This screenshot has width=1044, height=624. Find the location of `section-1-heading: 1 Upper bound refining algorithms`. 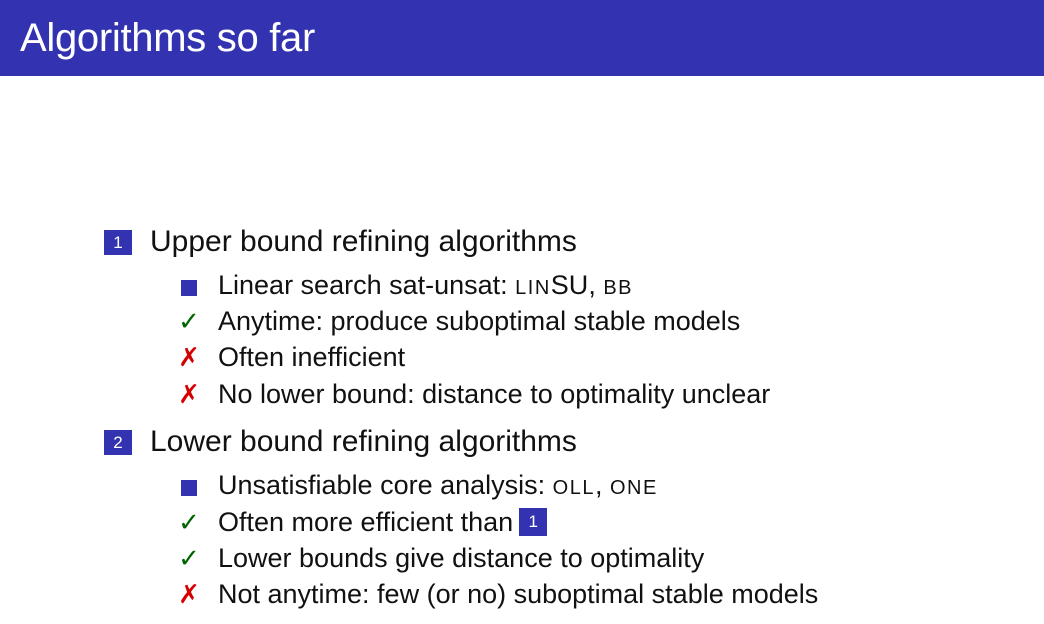

section-1-heading: 1 Upper bound refining algorithms is located at coordinates (340, 242).